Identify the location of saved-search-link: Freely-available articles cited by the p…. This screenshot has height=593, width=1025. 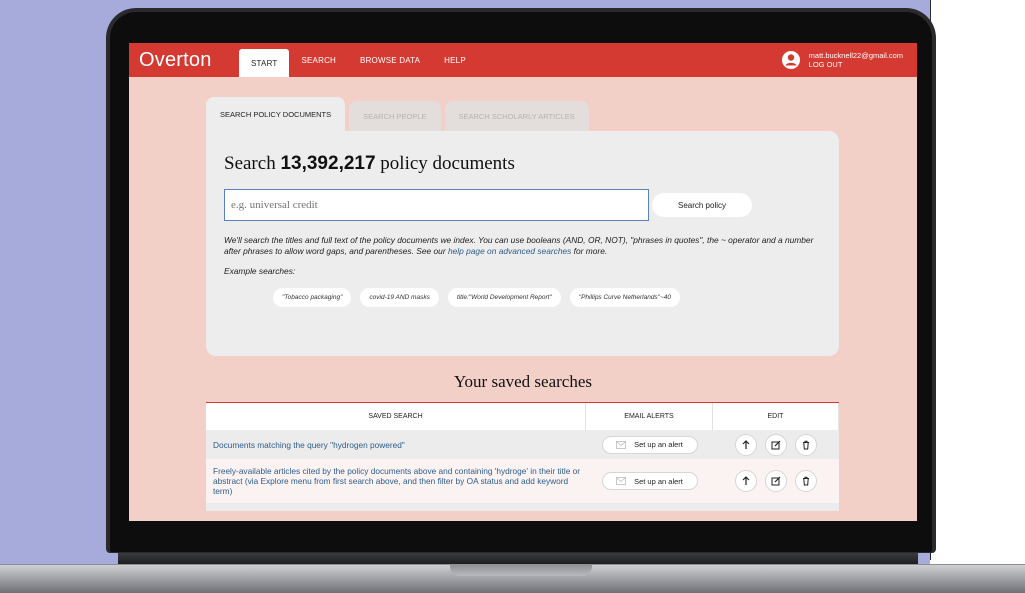
(396, 481).